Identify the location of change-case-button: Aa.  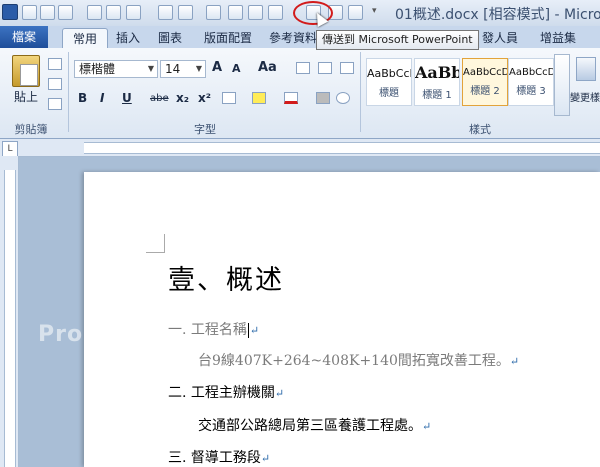
(267, 67).